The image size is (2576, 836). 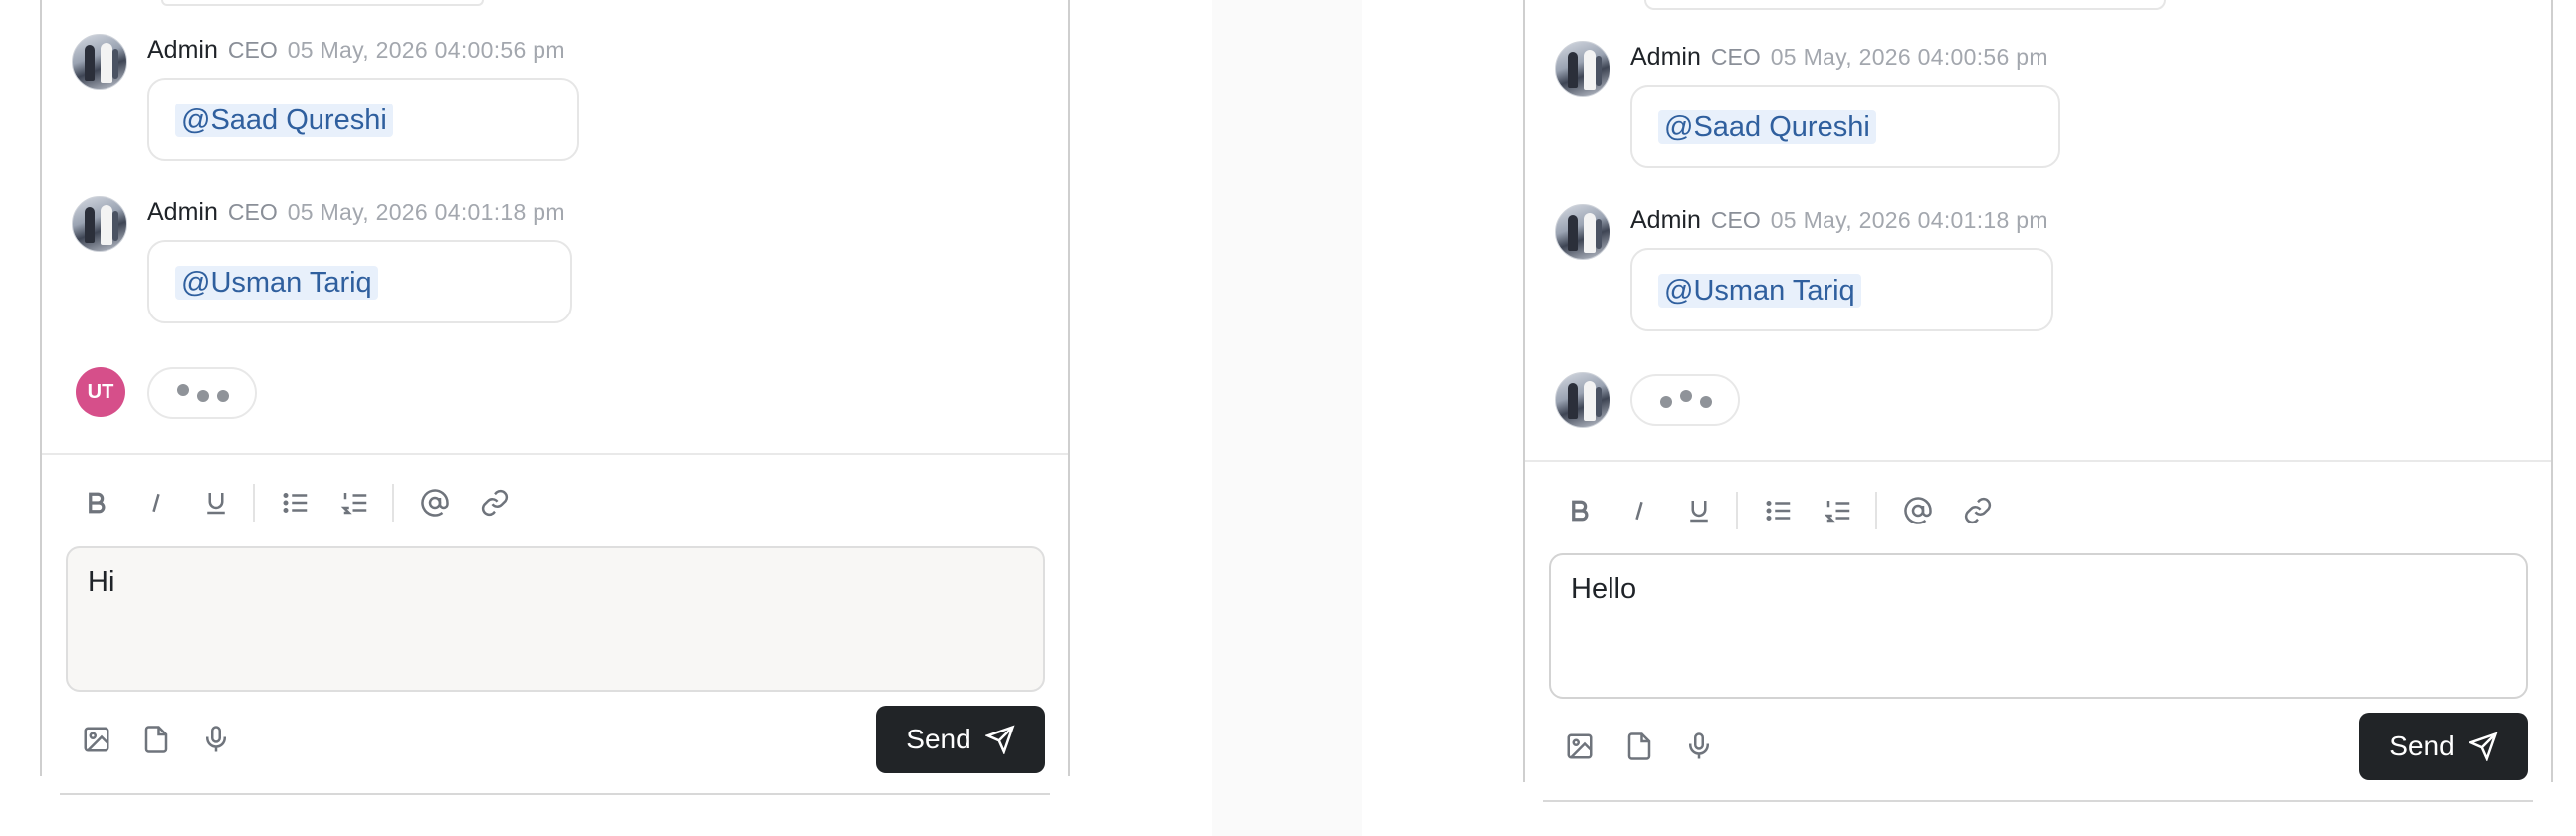 What do you see at coordinates (2003, 401) in the screenshot?
I see `typing-indicator-row` at bounding box center [2003, 401].